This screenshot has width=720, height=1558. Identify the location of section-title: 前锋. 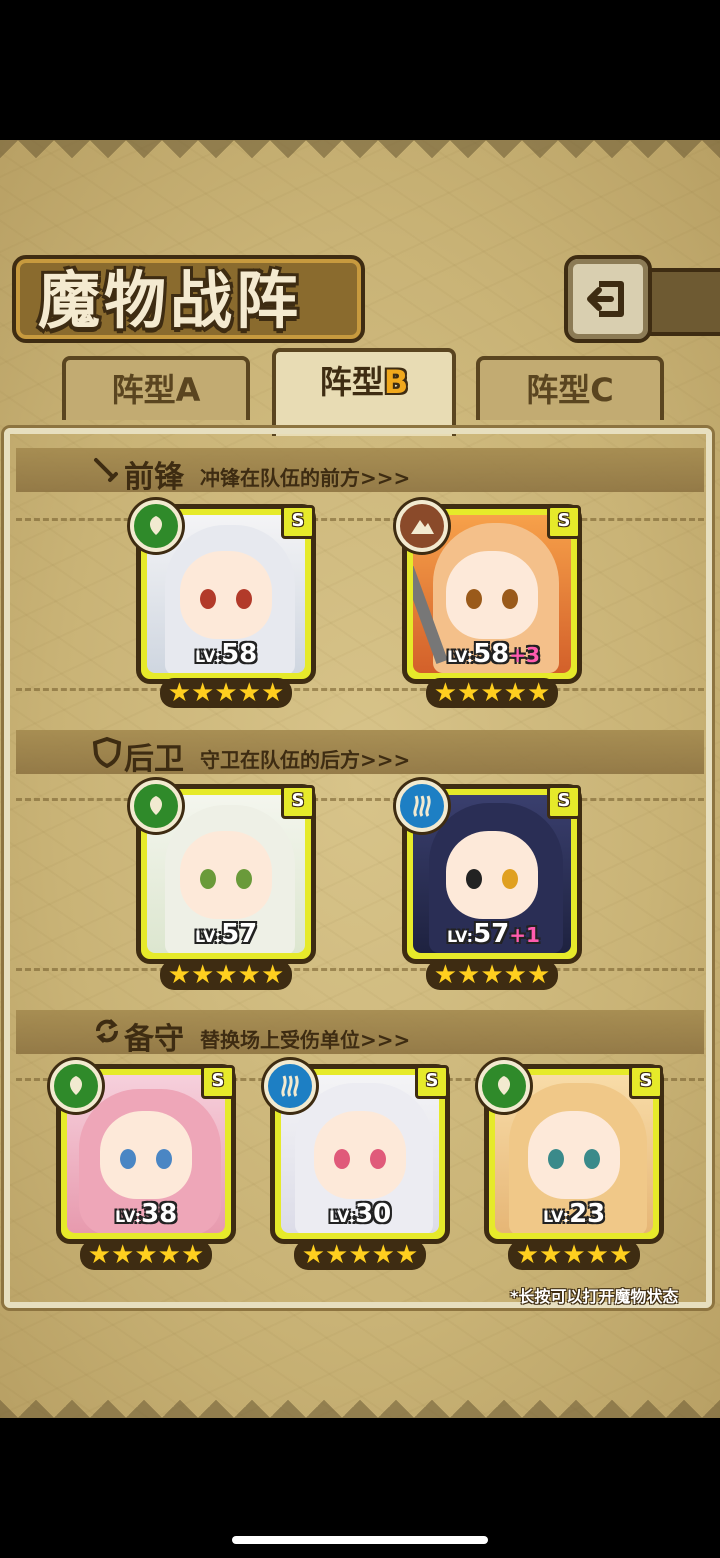
(154, 477).